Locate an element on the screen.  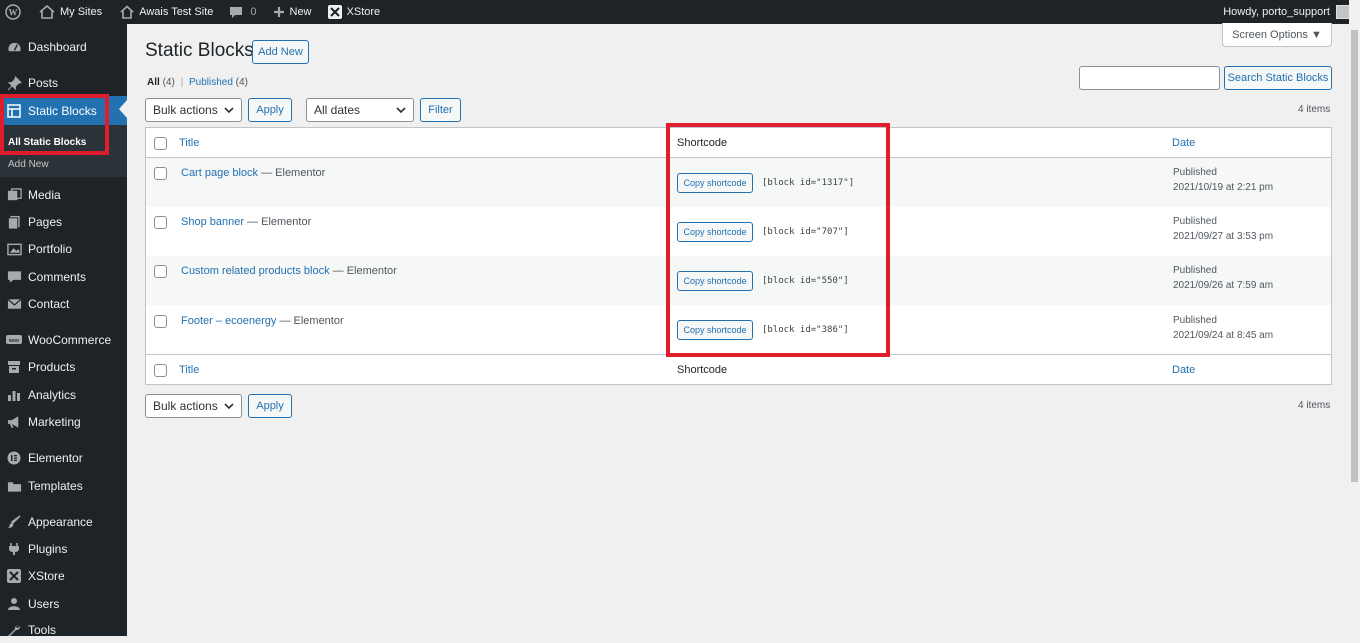
comment-icon is located at coordinates (14, 277).